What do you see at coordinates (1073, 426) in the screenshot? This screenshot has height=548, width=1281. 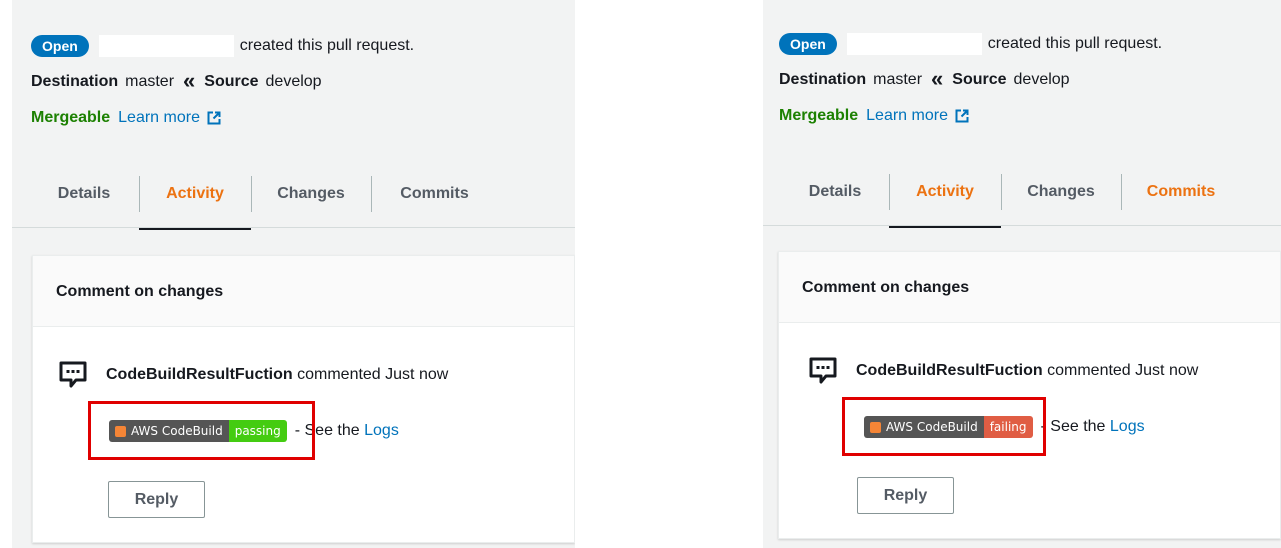 I see `see-text: - See the` at bounding box center [1073, 426].